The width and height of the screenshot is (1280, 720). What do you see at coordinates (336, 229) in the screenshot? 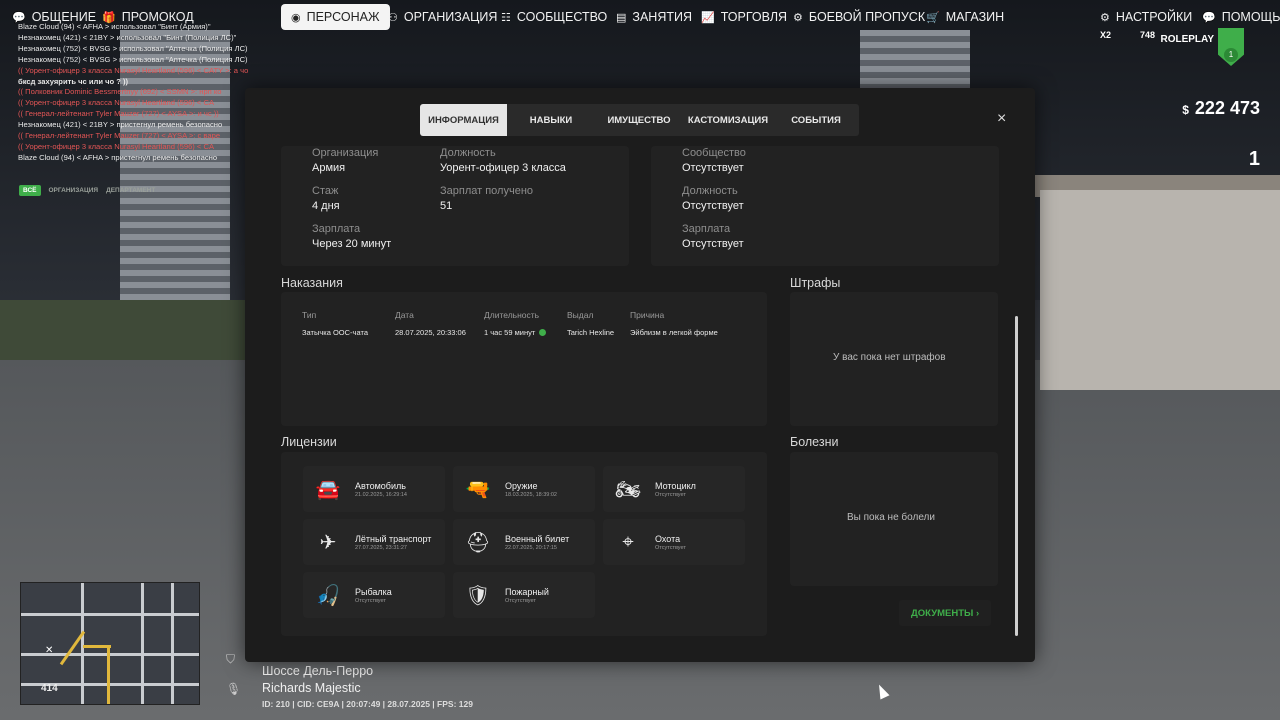
I see `salary-label: Зарплата` at bounding box center [336, 229].